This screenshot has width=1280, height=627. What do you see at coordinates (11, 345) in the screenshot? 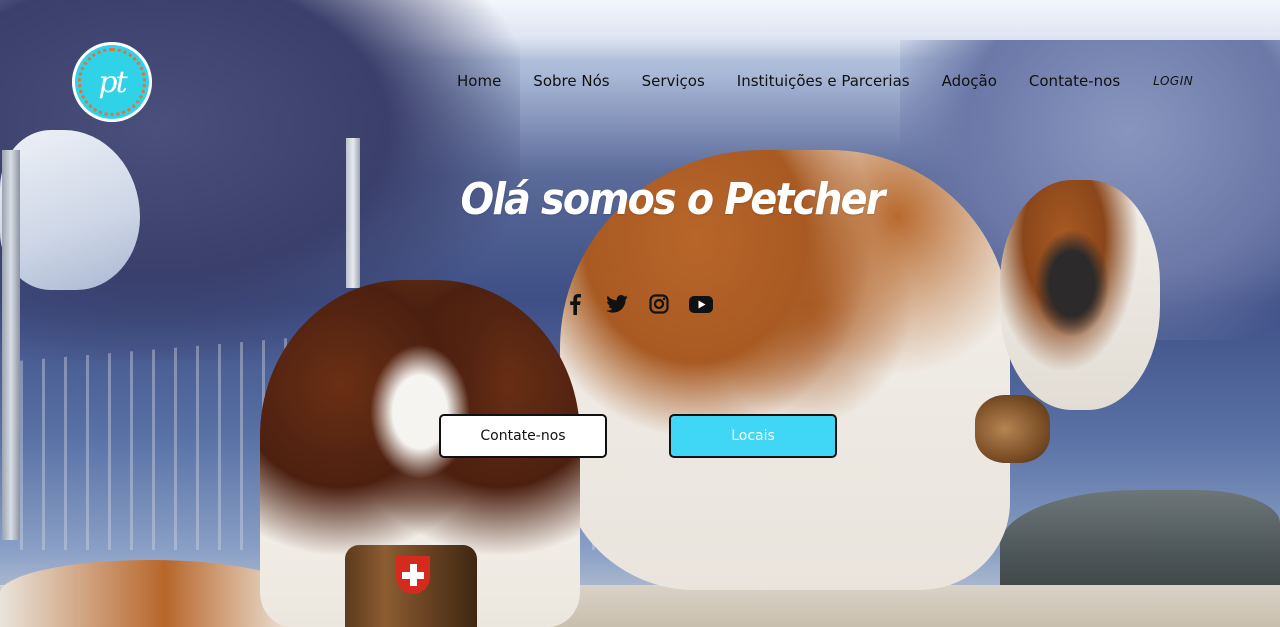
I see `background-pole-left` at bounding box center [11, 345].